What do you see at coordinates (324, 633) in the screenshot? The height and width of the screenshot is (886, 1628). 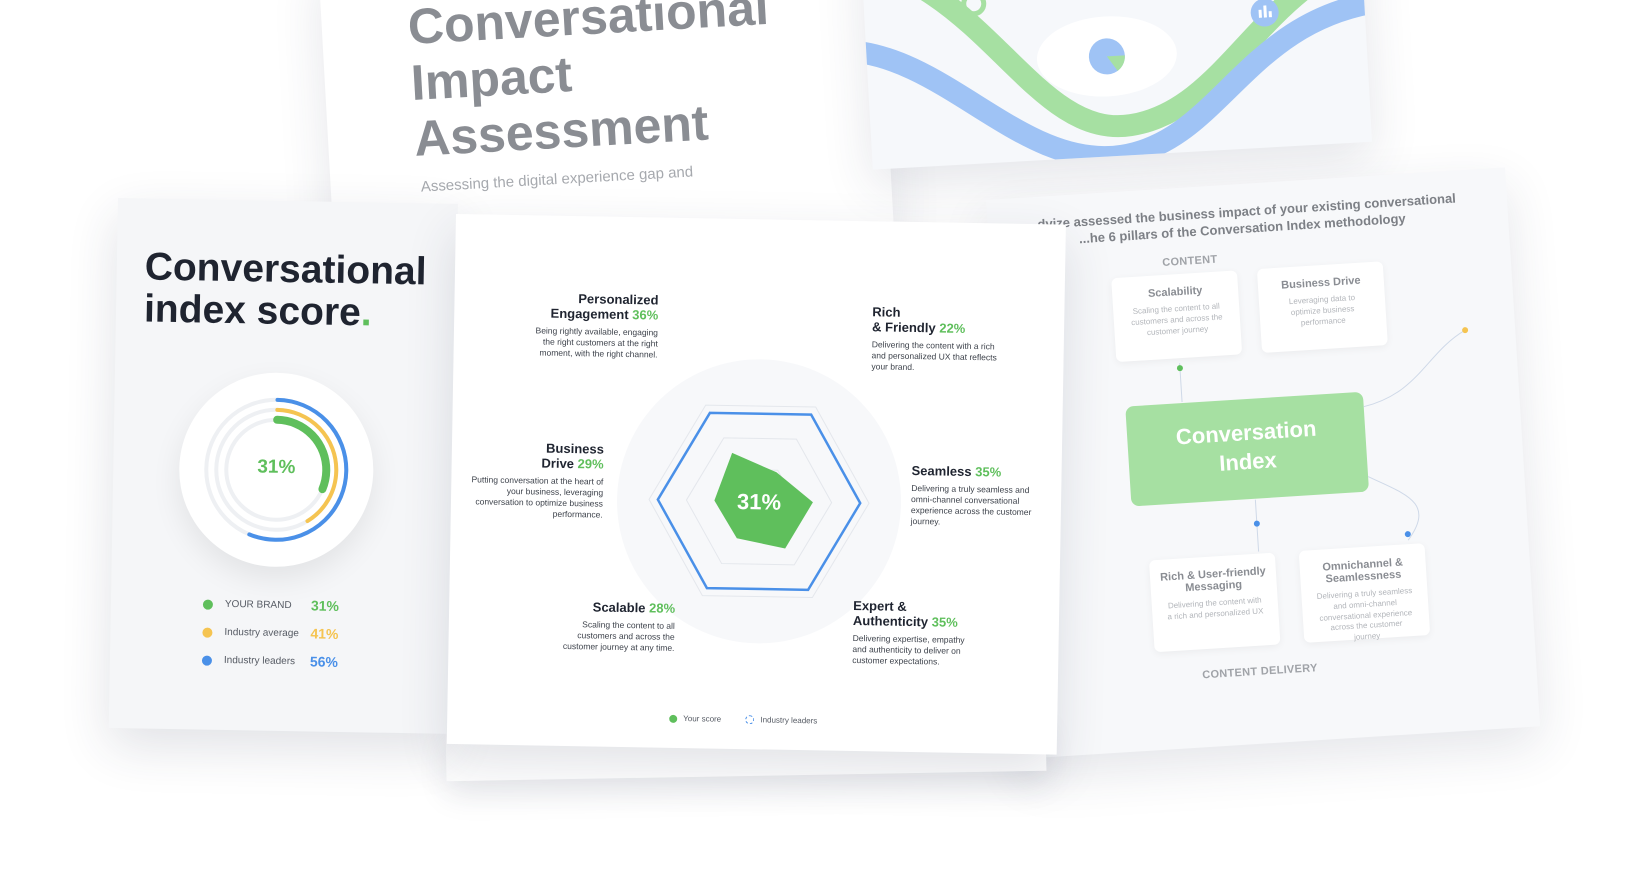 I see `legend-value: 41%` at bounding box center [324, 633].